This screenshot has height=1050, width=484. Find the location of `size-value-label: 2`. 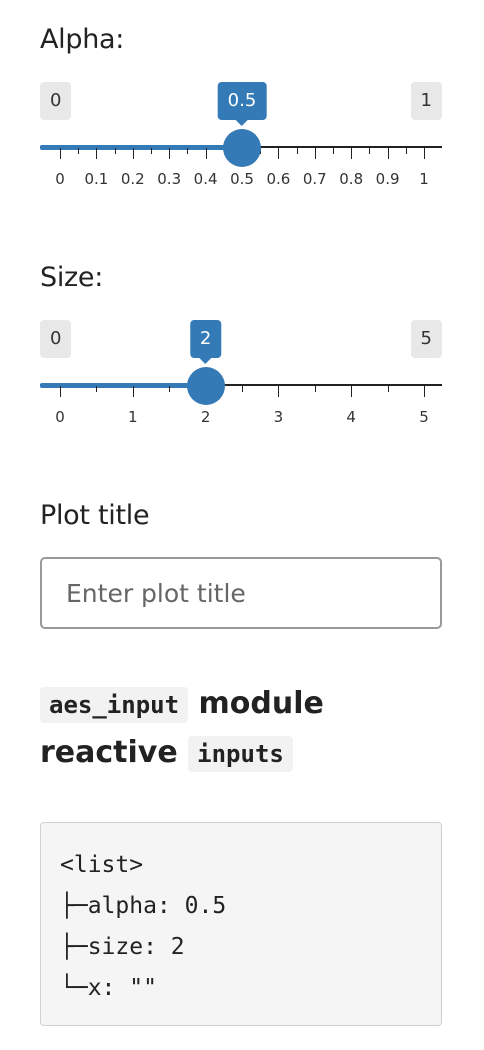

size-value-label: 2 is located at coordinates (205, 342).